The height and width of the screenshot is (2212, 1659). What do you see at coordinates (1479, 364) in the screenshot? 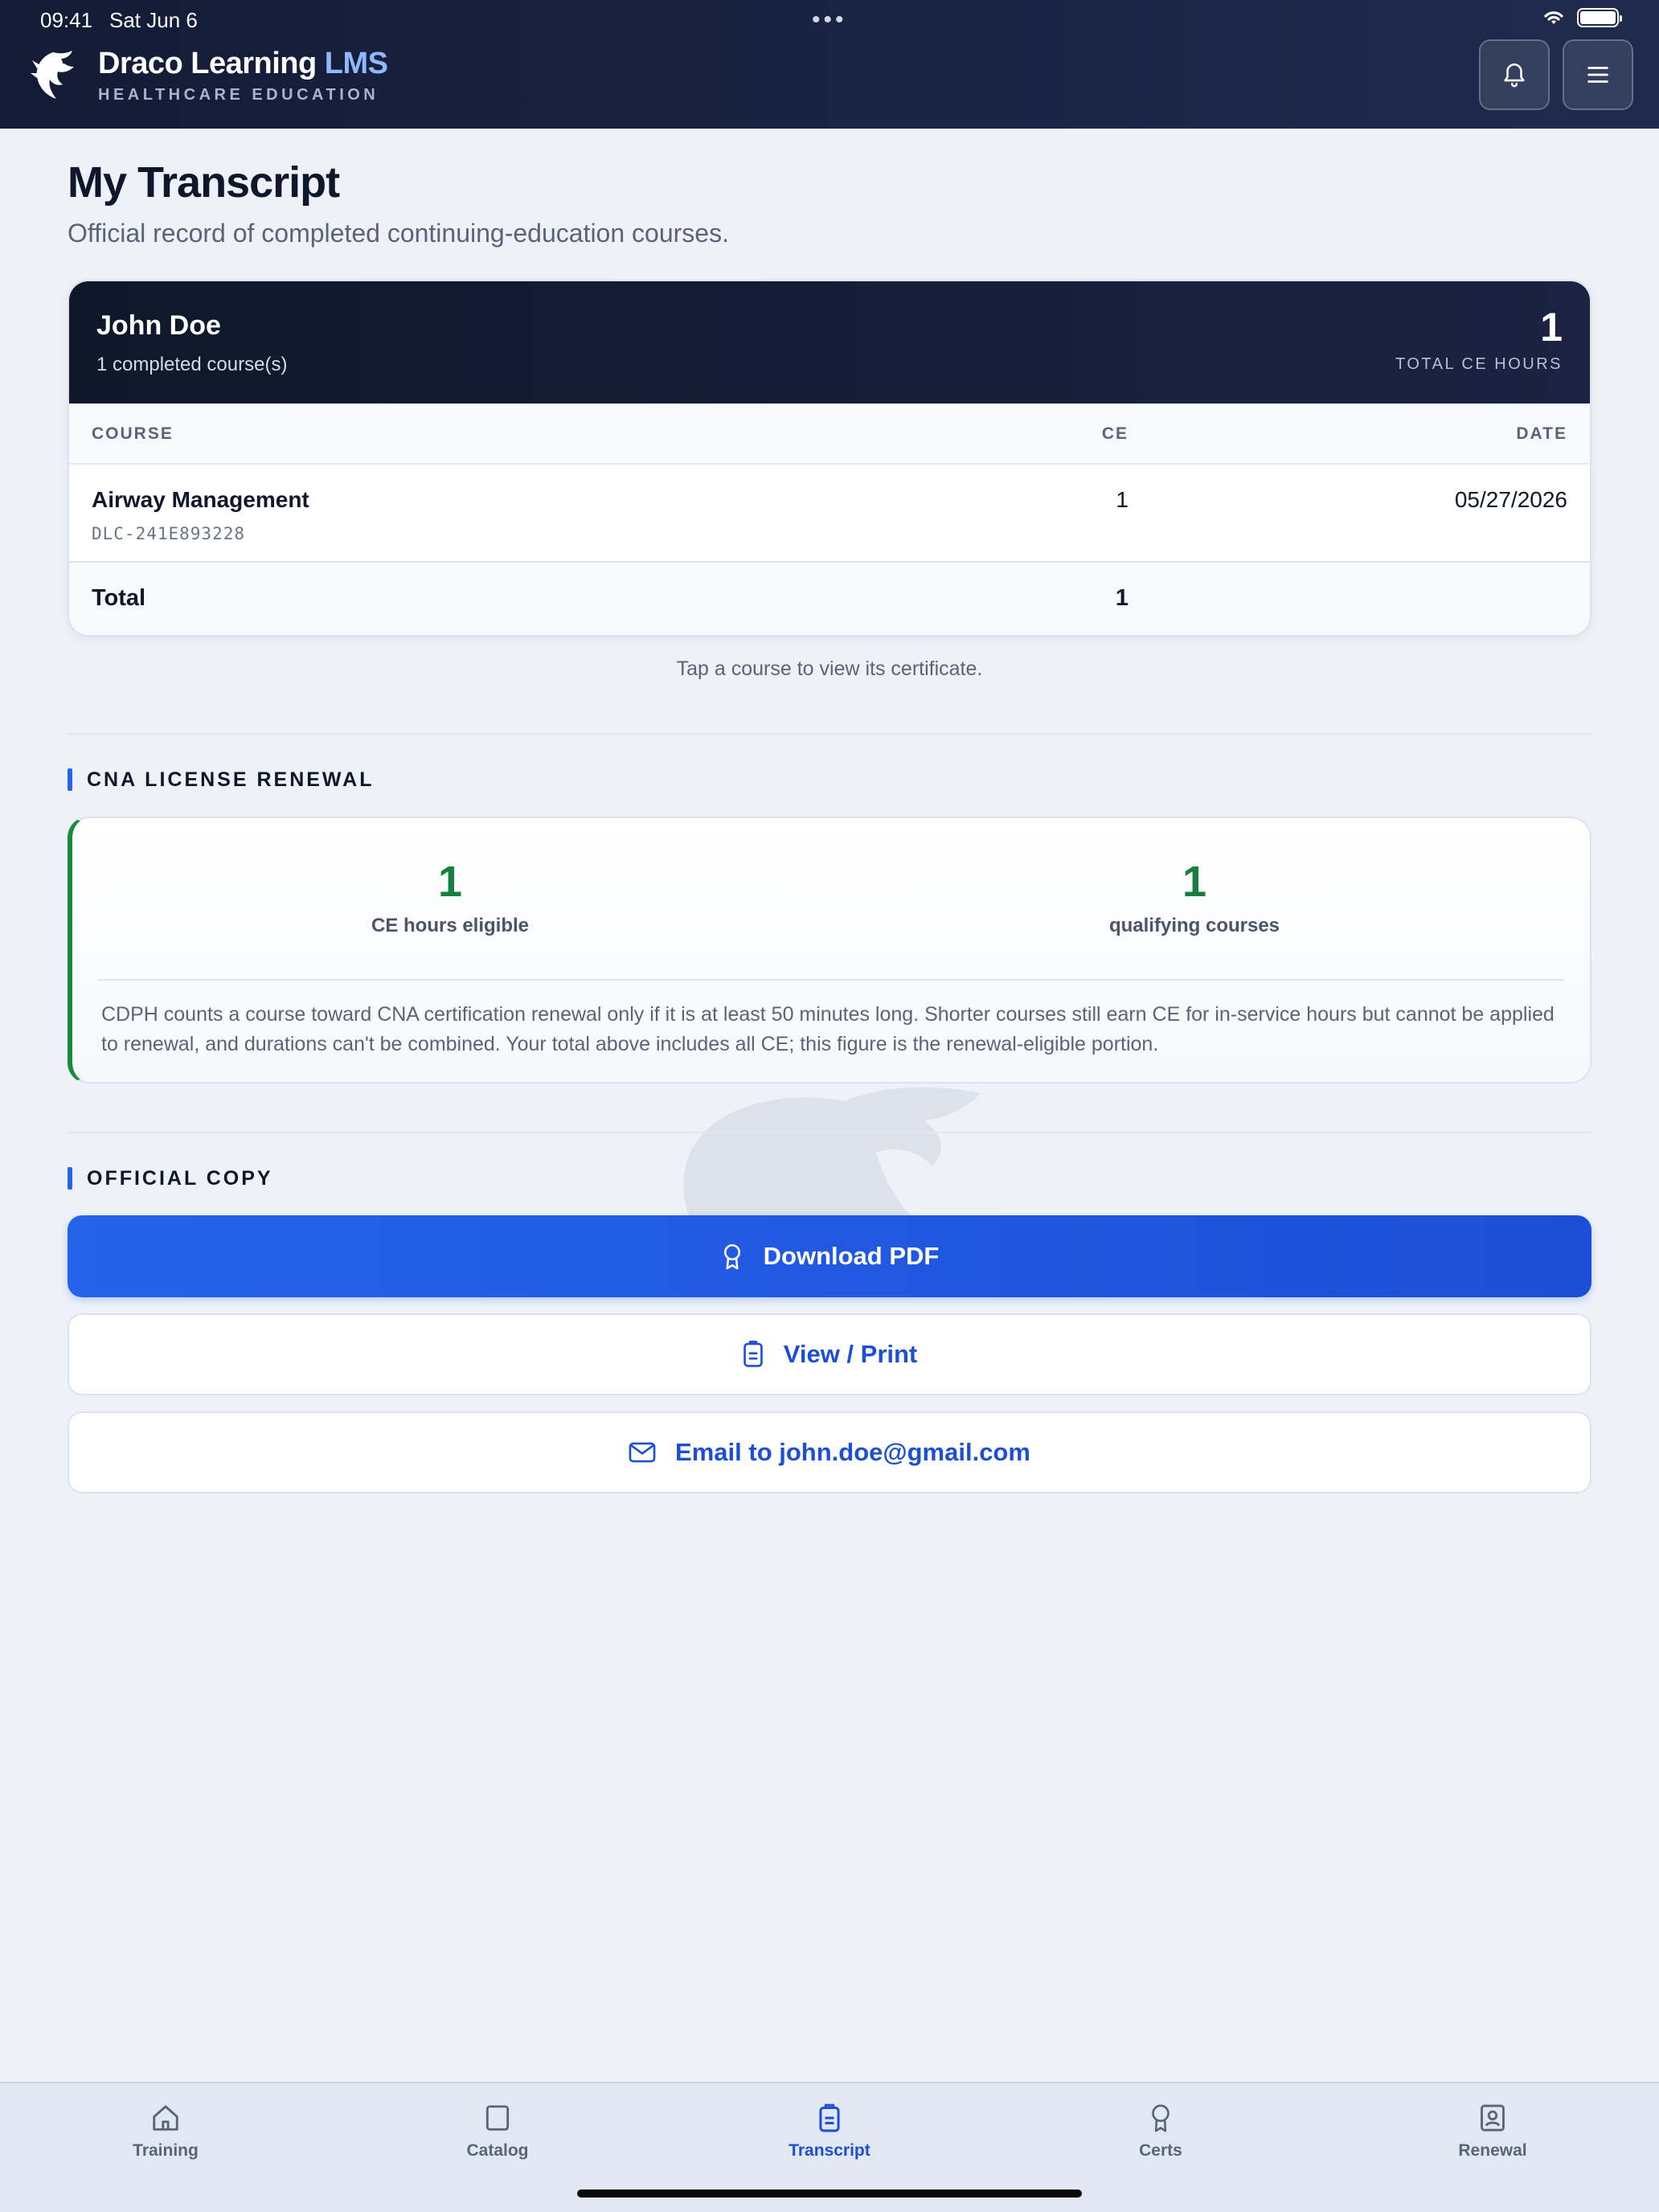
I see `total-ce-hours-label: TOTAL CE HOURS` at bounding box center [1479, 364].